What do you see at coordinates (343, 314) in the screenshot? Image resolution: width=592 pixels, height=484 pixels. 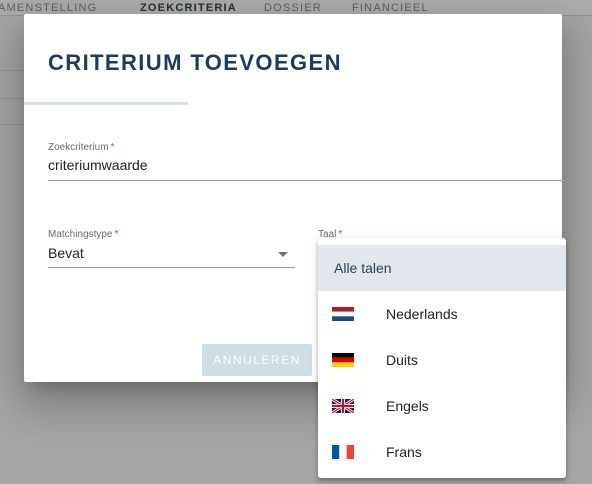 I see `nl-flag-icon` at bounding box center [343, 314].